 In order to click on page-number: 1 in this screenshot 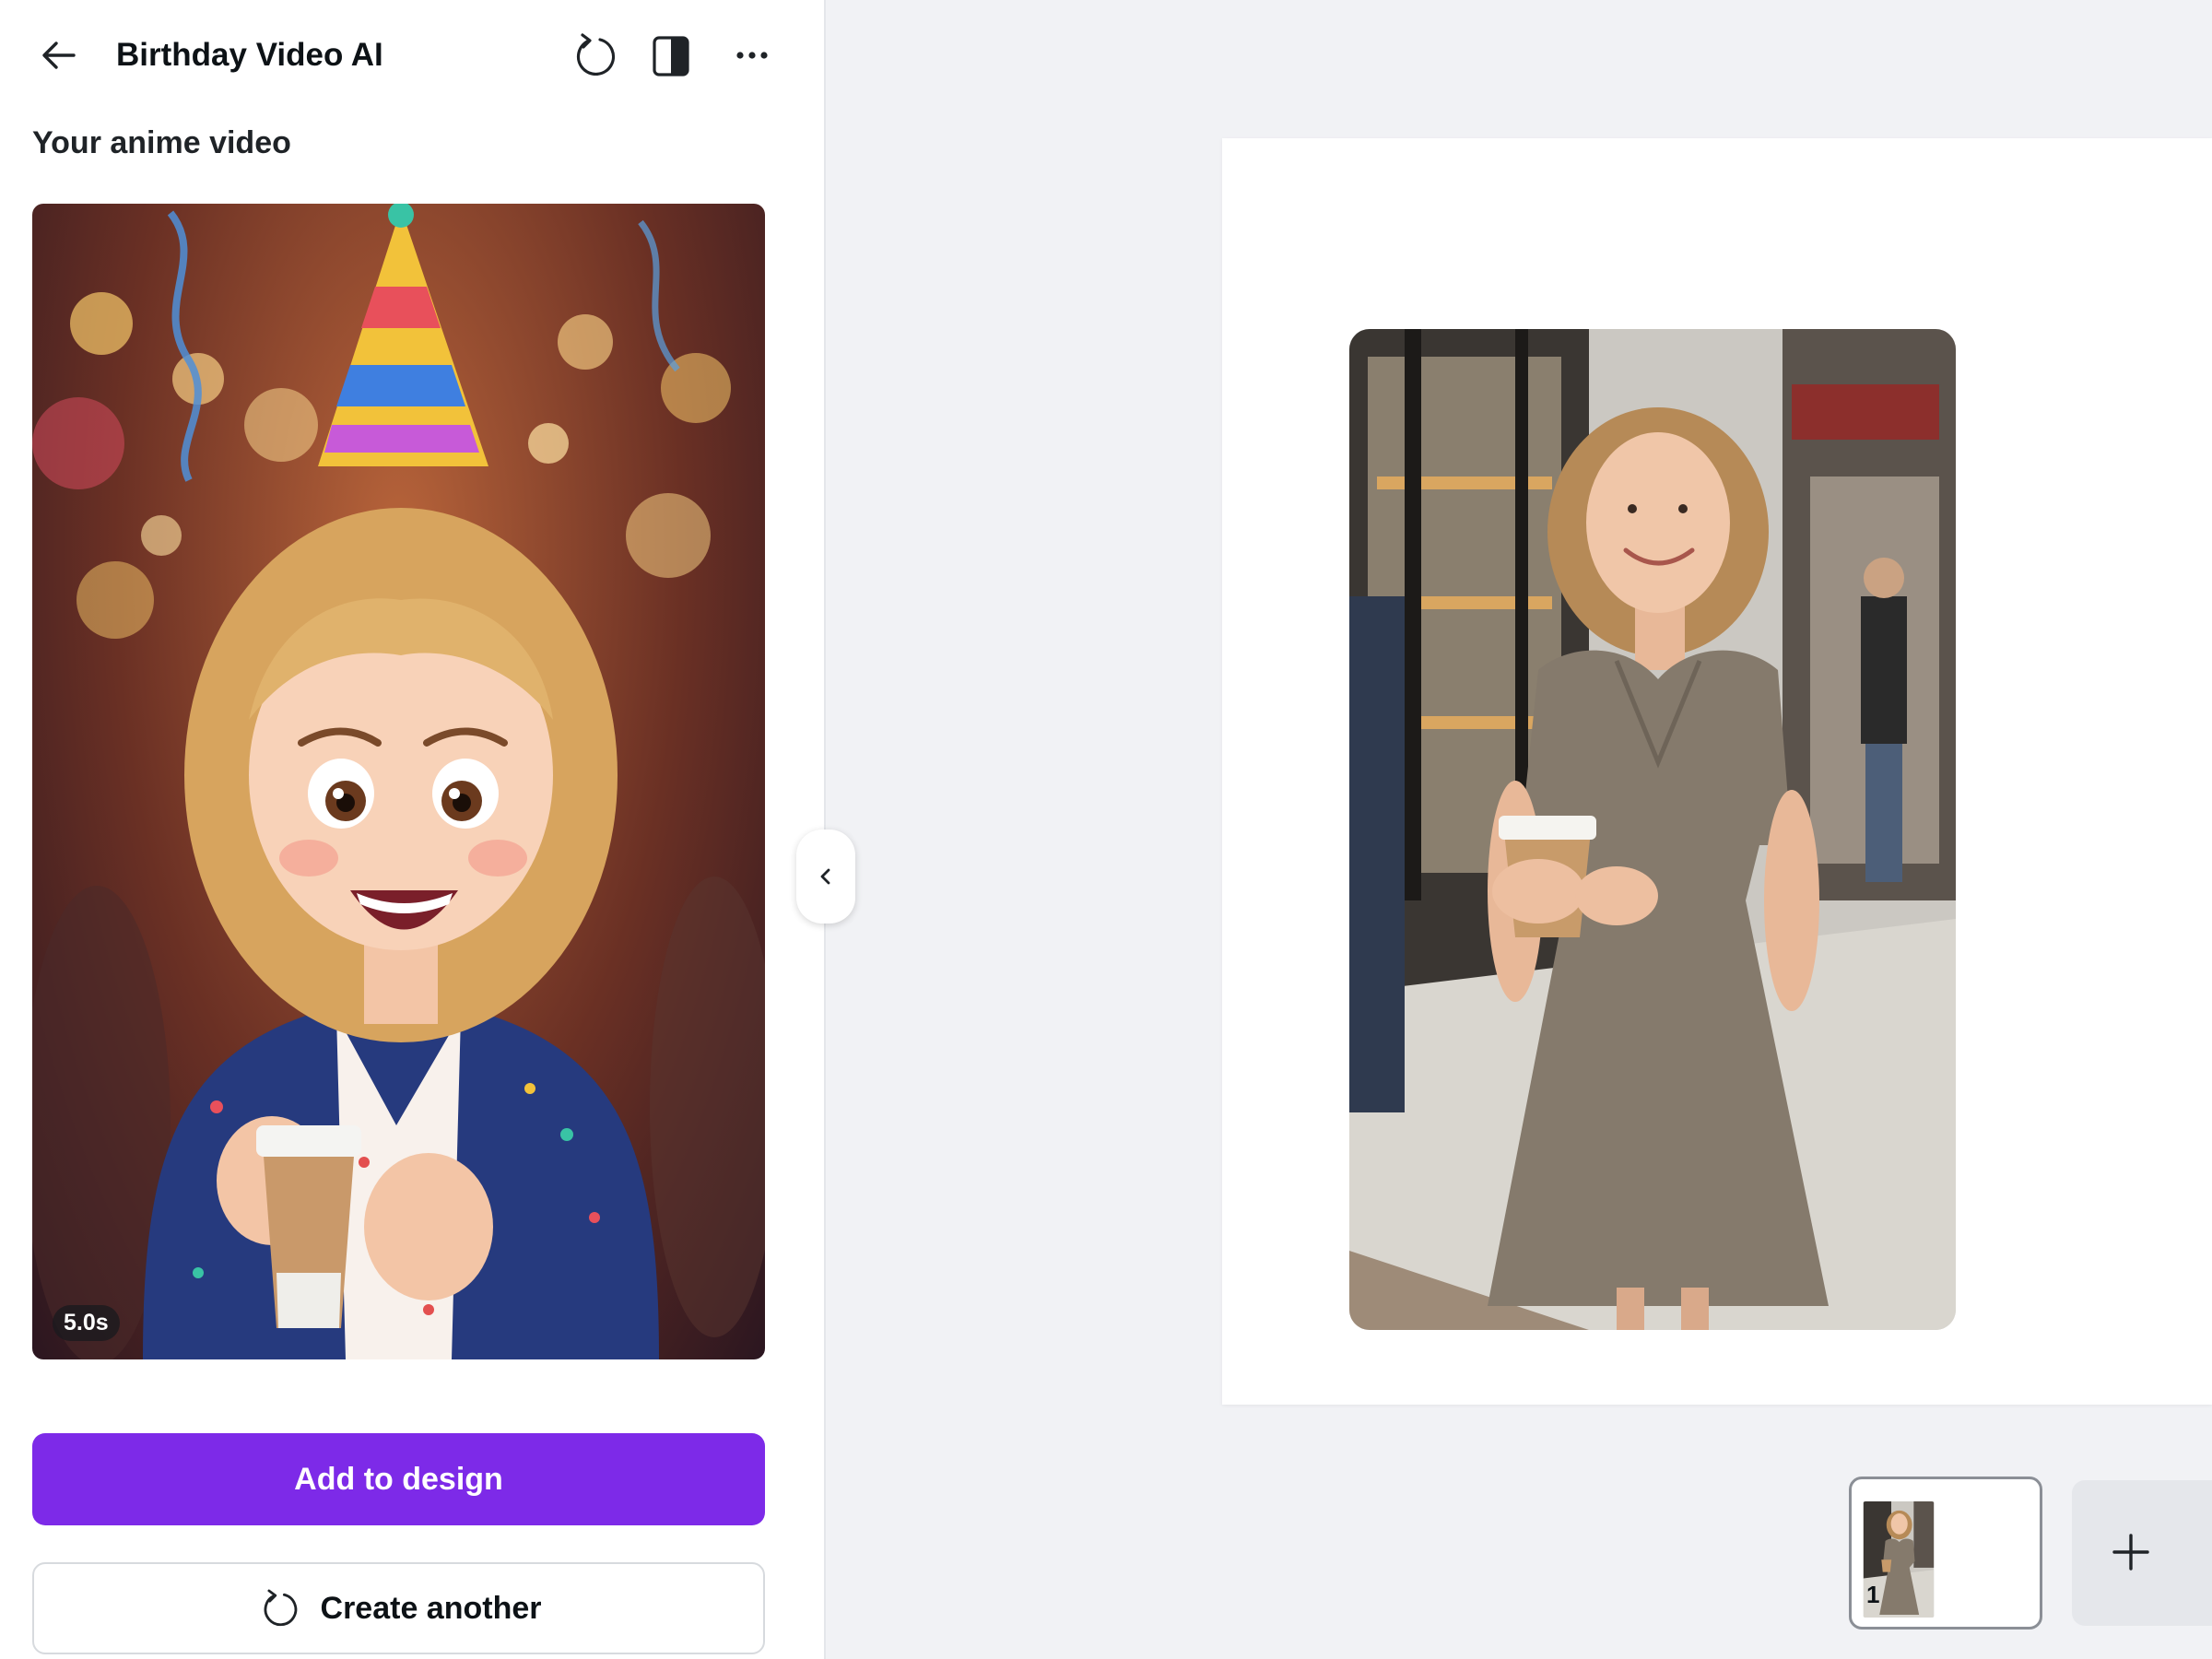, I will do `click(1873, 1594)`.